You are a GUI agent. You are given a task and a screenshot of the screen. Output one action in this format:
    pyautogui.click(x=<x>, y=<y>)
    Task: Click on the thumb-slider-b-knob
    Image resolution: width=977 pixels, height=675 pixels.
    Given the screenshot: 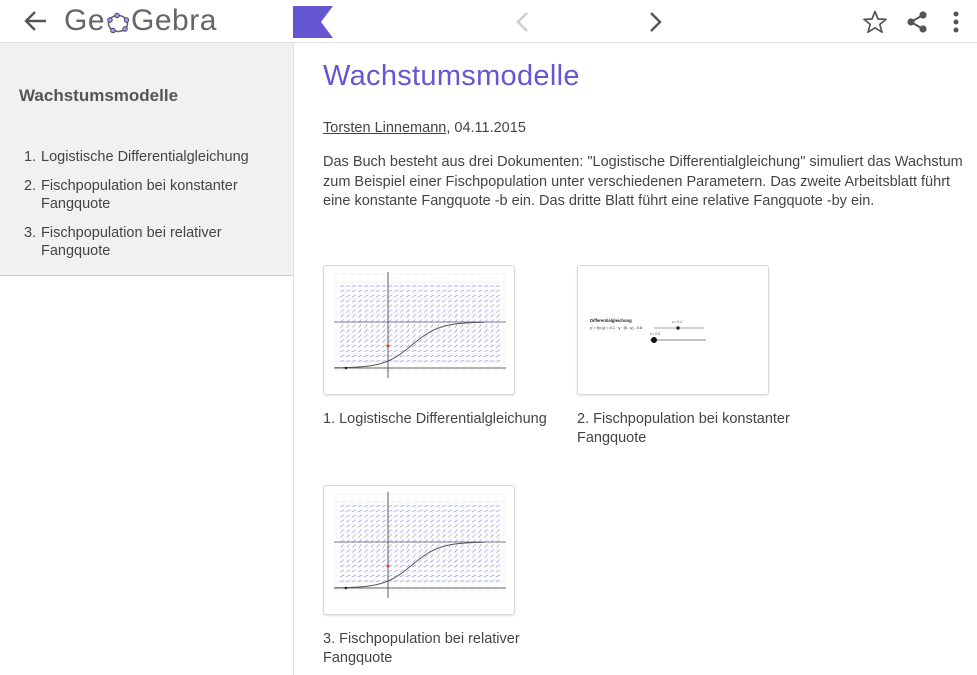 What is the action you would take?
    pyautogui.click(x=654, y=340)
    